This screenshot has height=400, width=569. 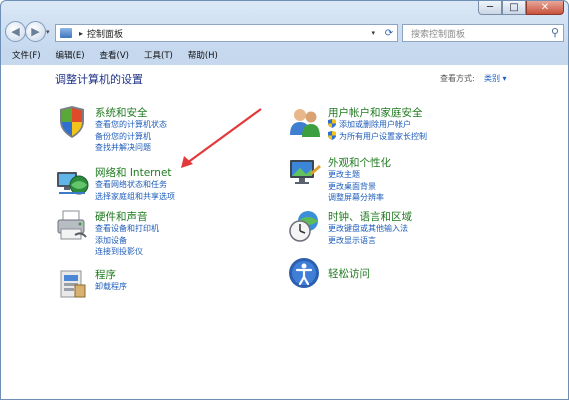 I want to click on annotation-arrow-head, so click(x=187, y=162).